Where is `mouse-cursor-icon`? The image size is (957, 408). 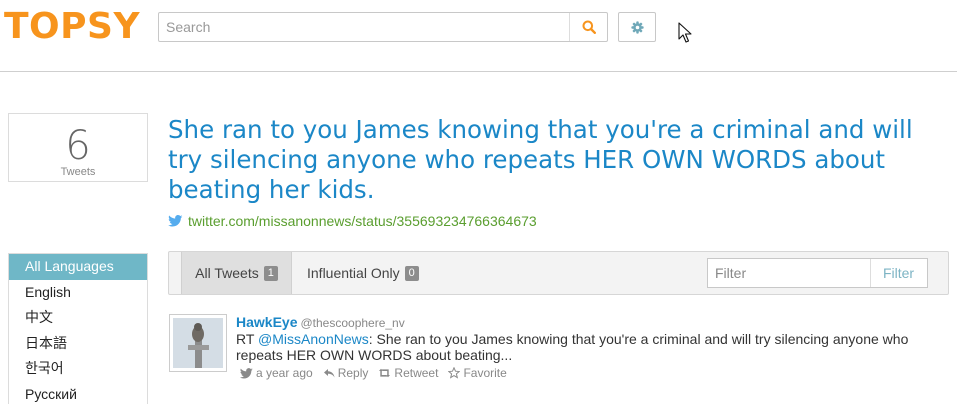 mouse-cursor-icon is located at coordinates (685, 32).